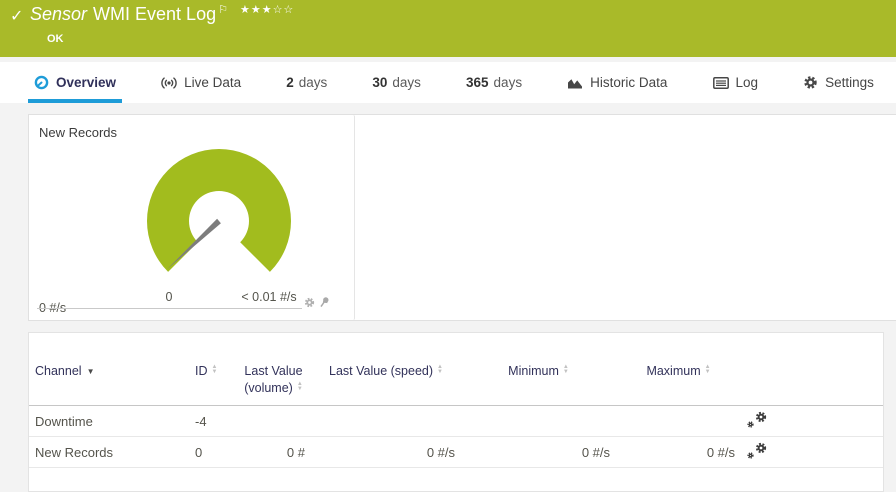 This screenshot has height=492, width=896. I want to click on tab-historic-data: Historic Data, so click(617, 82).